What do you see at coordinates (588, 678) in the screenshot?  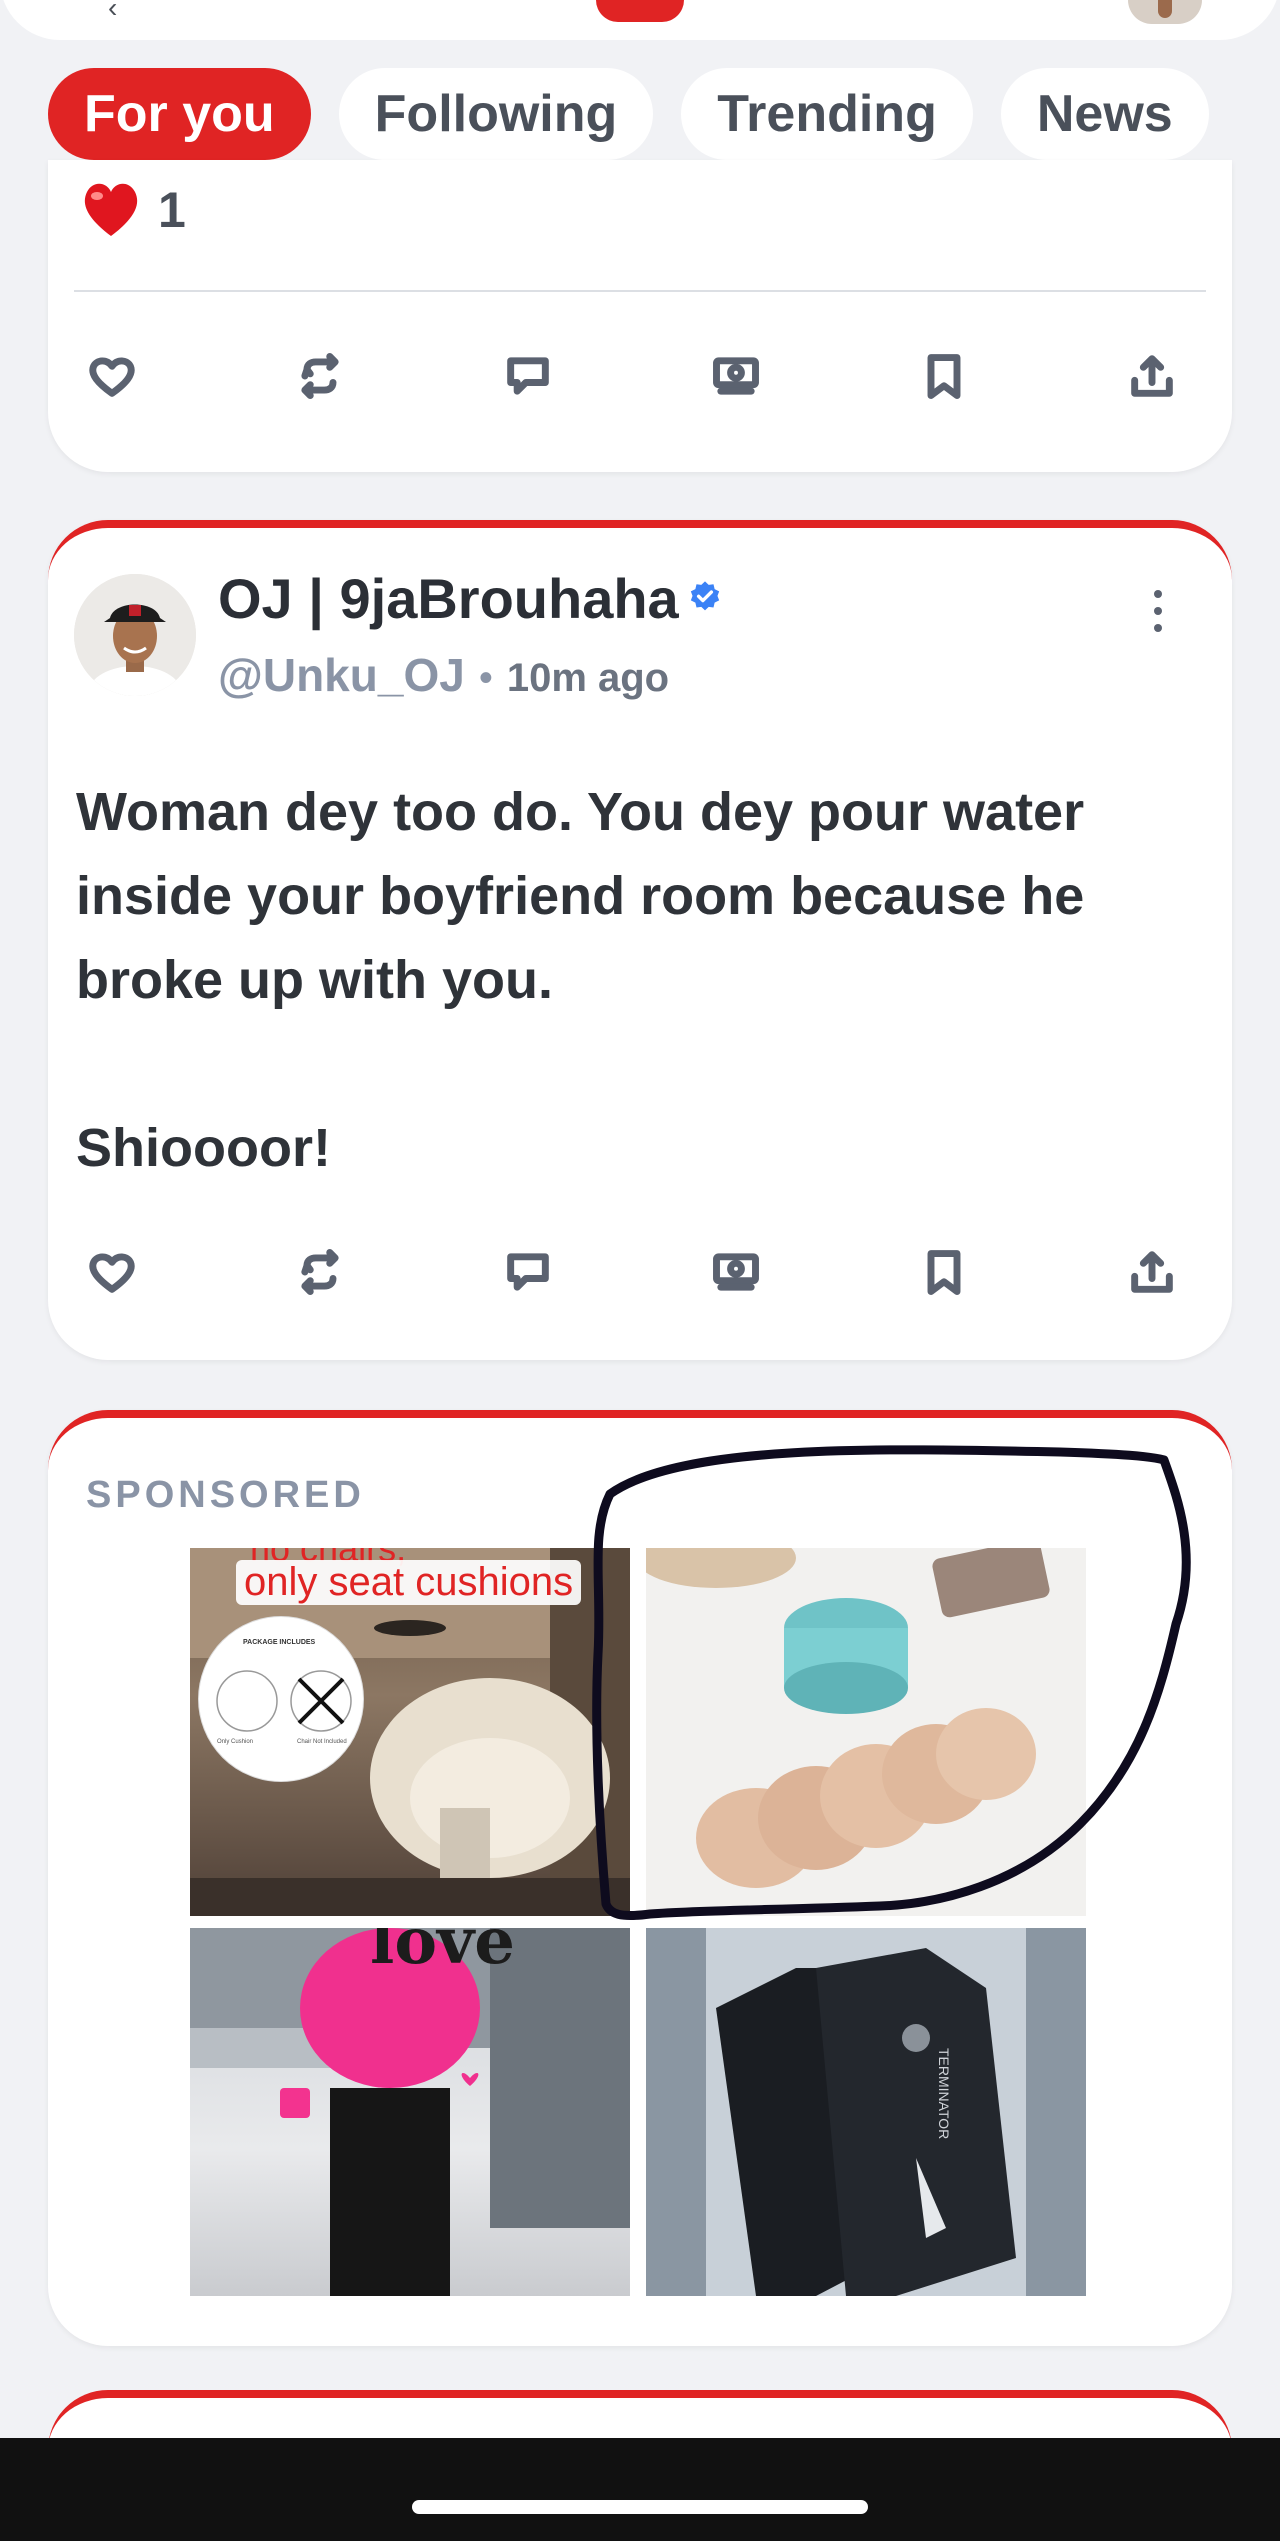 I see `post-time: 10m ago` at bounding box center [588, 678].